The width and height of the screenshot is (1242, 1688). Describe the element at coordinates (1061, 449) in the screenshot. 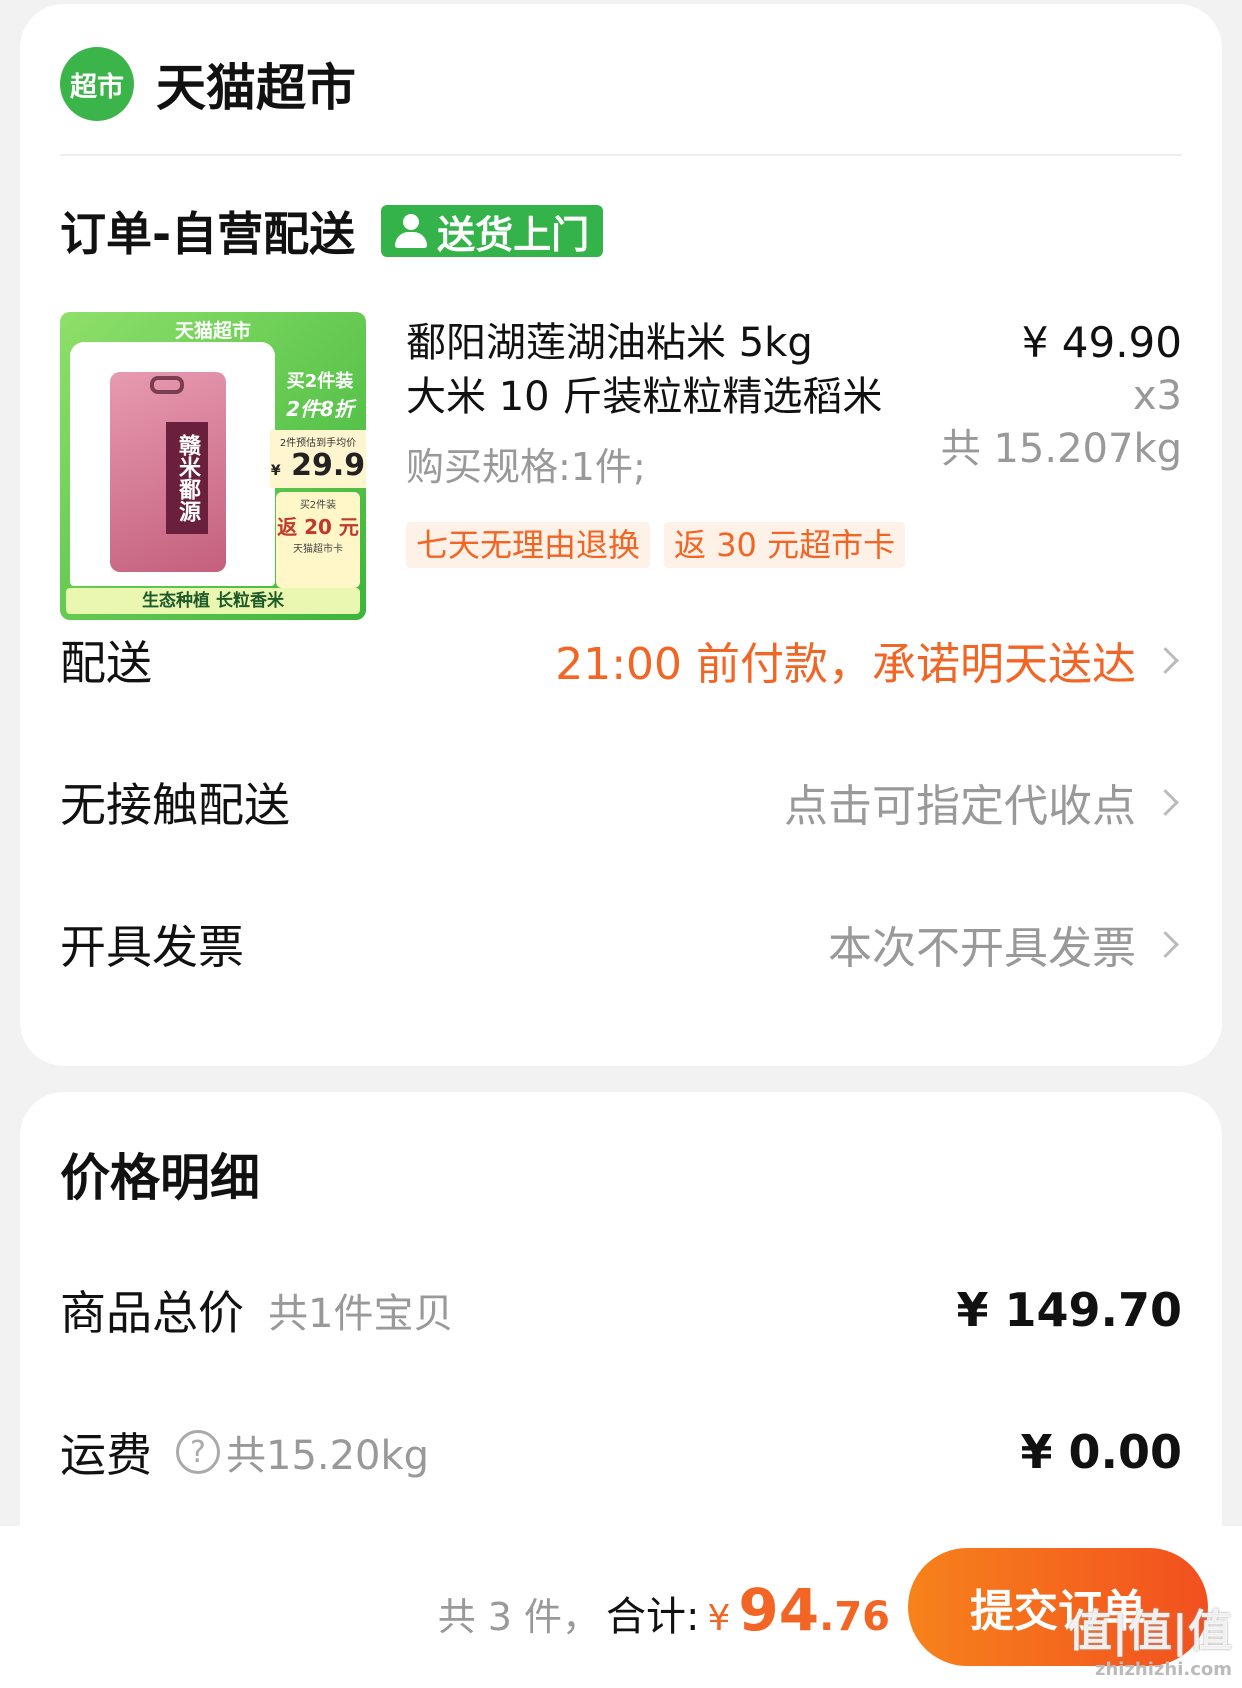

I see `total-weight: 共 15.207kg` at that location.